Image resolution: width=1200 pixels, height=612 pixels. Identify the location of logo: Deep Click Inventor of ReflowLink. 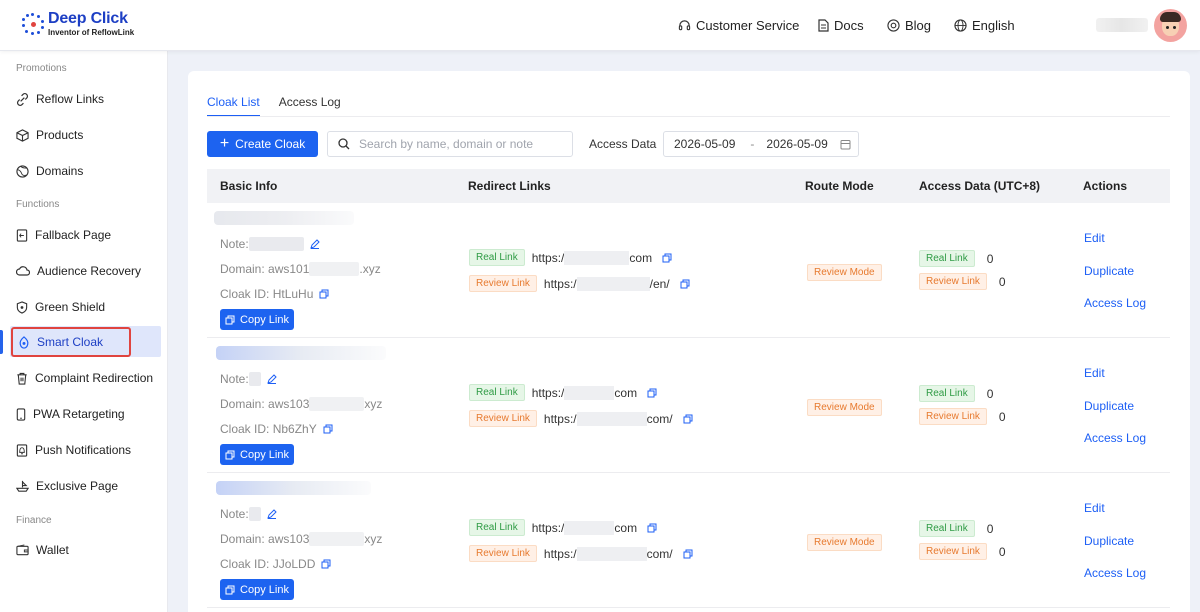
(78, 24).